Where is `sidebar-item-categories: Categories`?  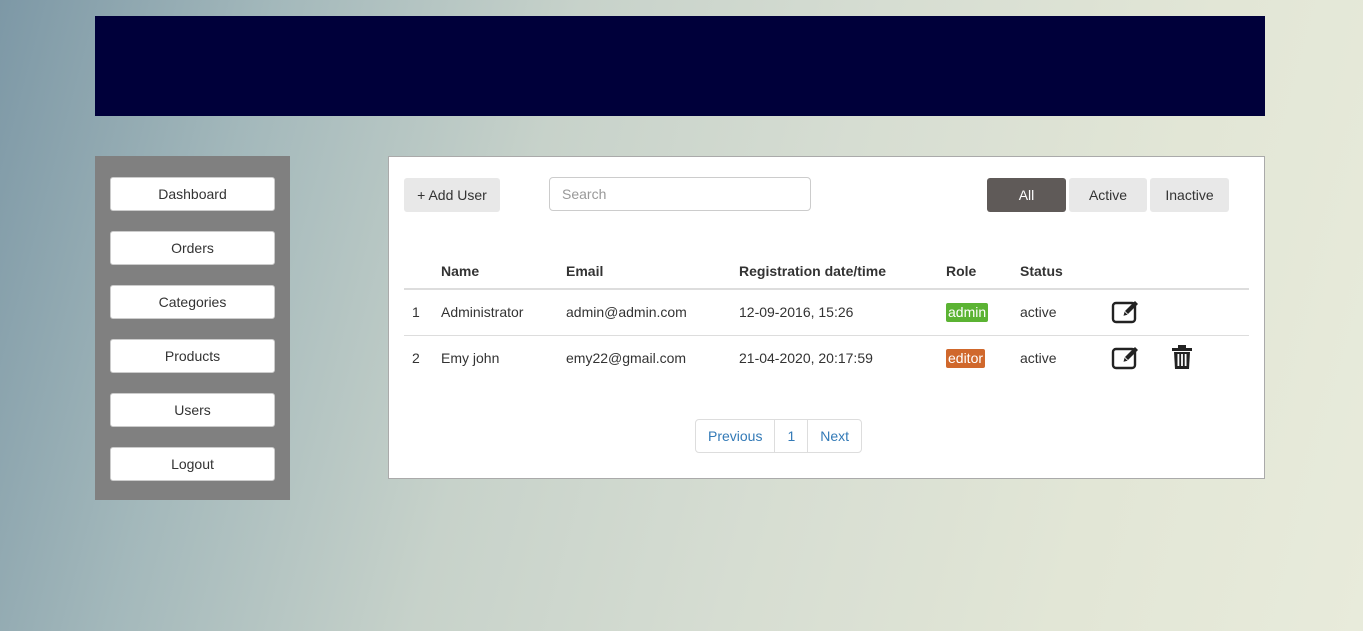 sidebar-item-categories: Categories is located at coordinates (192, 302).